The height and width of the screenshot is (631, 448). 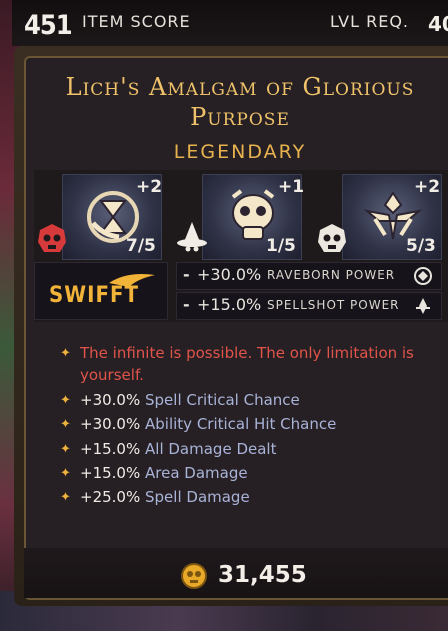 I want to click on witch-hat-icon, so click(x=192, y=237).